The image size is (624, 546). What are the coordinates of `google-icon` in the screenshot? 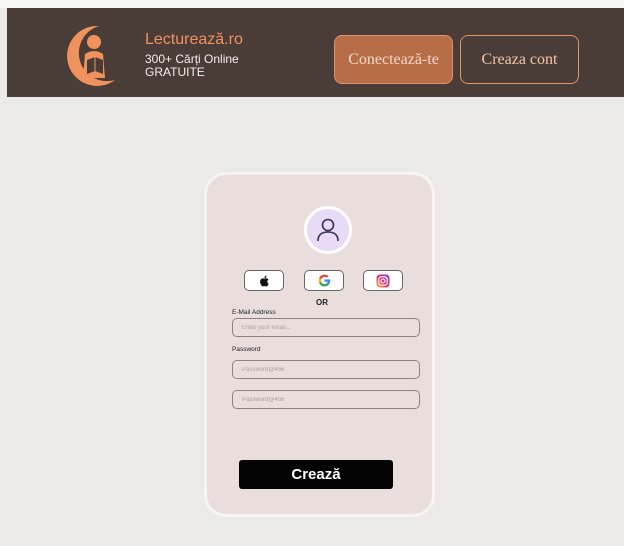 It's located at (324, 280).